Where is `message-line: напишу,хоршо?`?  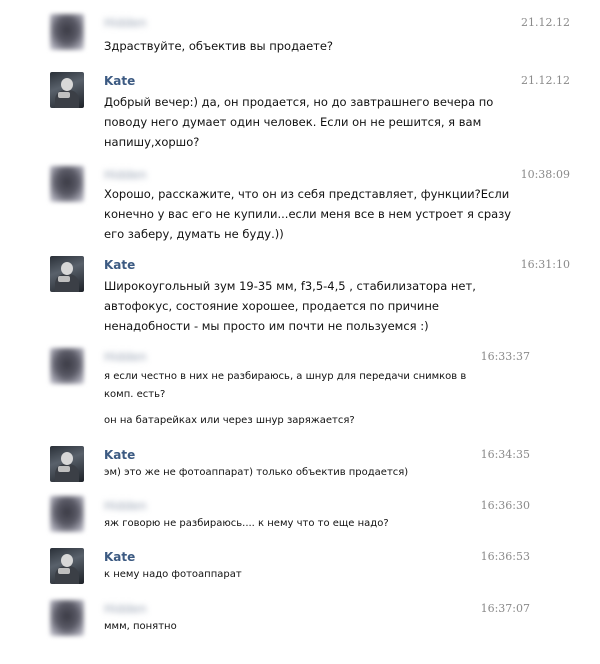 message-line: напишу,хоршо? is located at coordinates (152, 142).